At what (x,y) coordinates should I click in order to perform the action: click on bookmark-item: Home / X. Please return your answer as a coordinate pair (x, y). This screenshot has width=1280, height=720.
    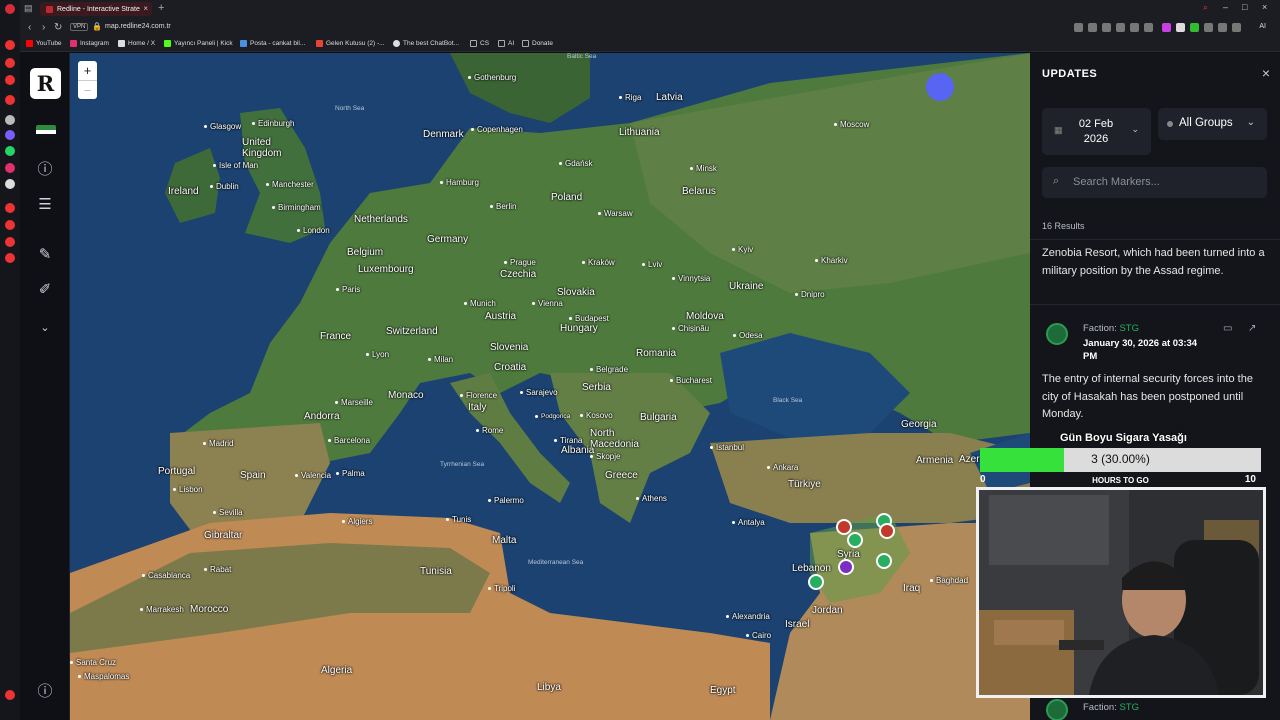
    Looking at the image, I should click on (136, 43).